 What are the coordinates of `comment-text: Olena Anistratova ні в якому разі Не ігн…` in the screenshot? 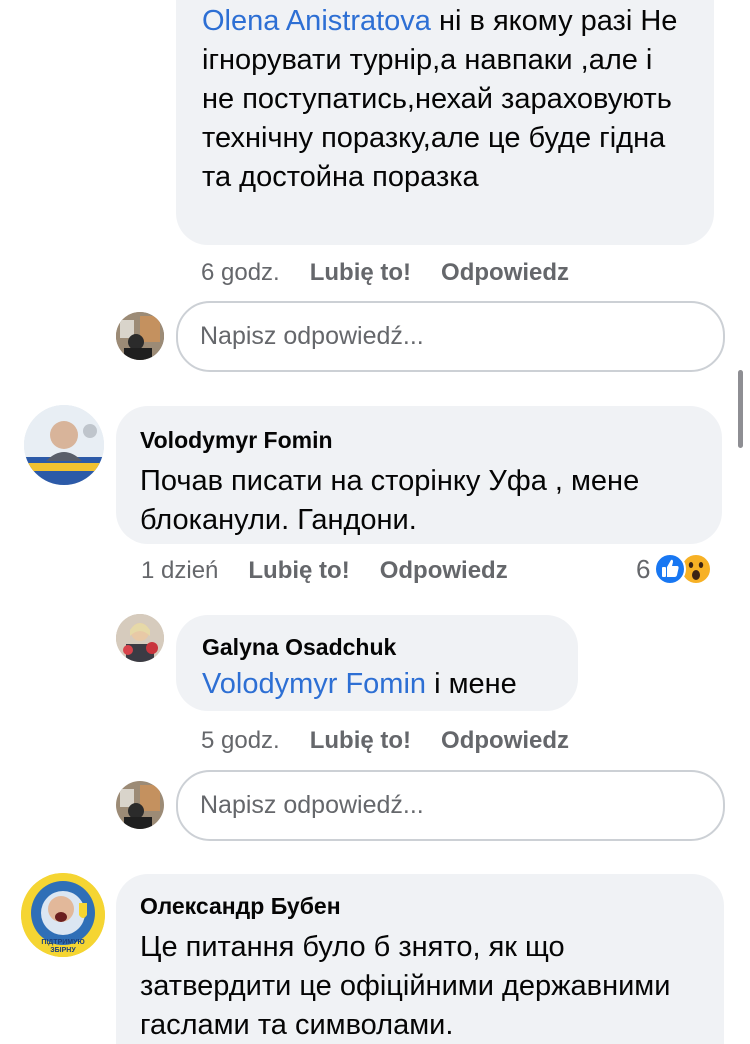 It's located at (440, 99).